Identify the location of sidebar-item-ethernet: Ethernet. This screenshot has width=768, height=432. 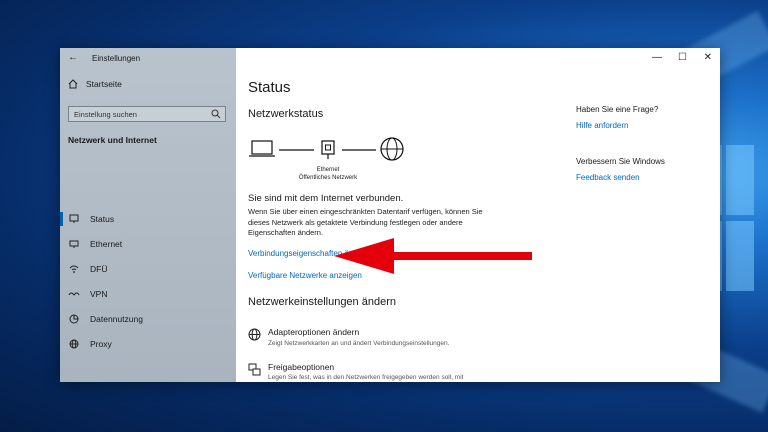
(148, 244).